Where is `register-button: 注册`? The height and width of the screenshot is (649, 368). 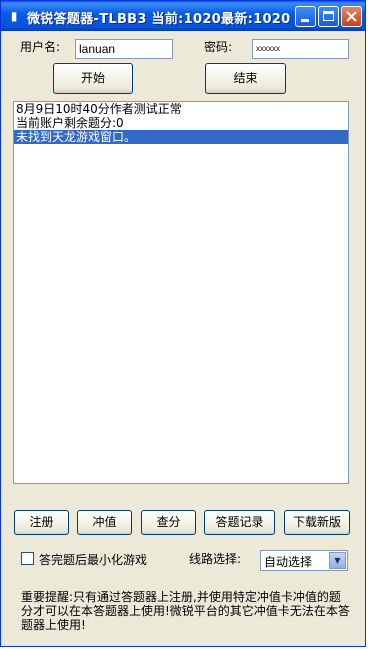
register-button: 注册 is located at coordinates (41, 522).